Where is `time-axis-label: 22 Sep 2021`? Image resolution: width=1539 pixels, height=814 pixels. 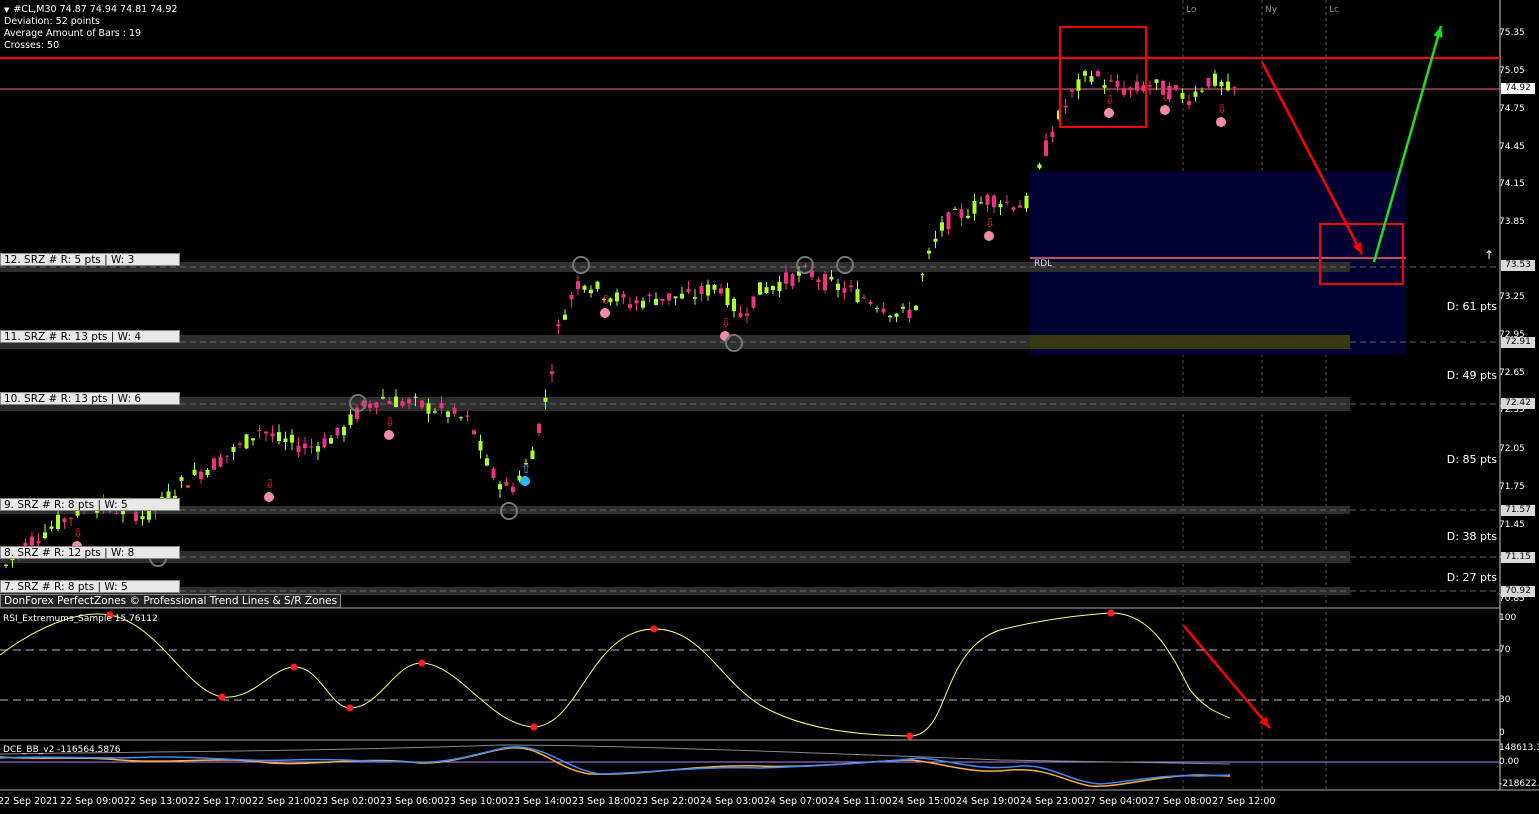 time-axis-label: 22 Sep 2021 is located at coordinates (29, 801).